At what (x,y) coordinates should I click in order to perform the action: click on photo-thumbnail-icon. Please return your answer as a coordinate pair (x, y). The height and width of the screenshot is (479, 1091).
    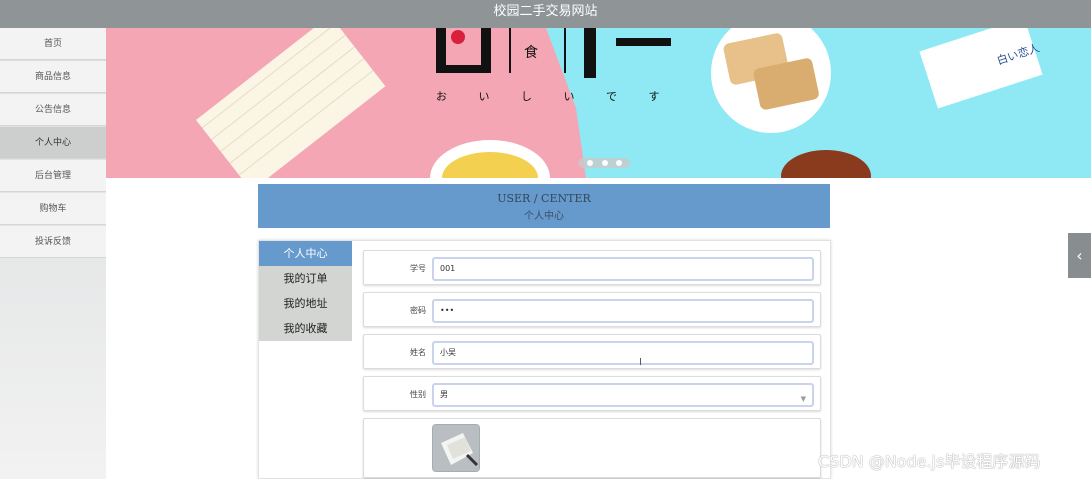
    Looking at the image, I should click on (456, 448).